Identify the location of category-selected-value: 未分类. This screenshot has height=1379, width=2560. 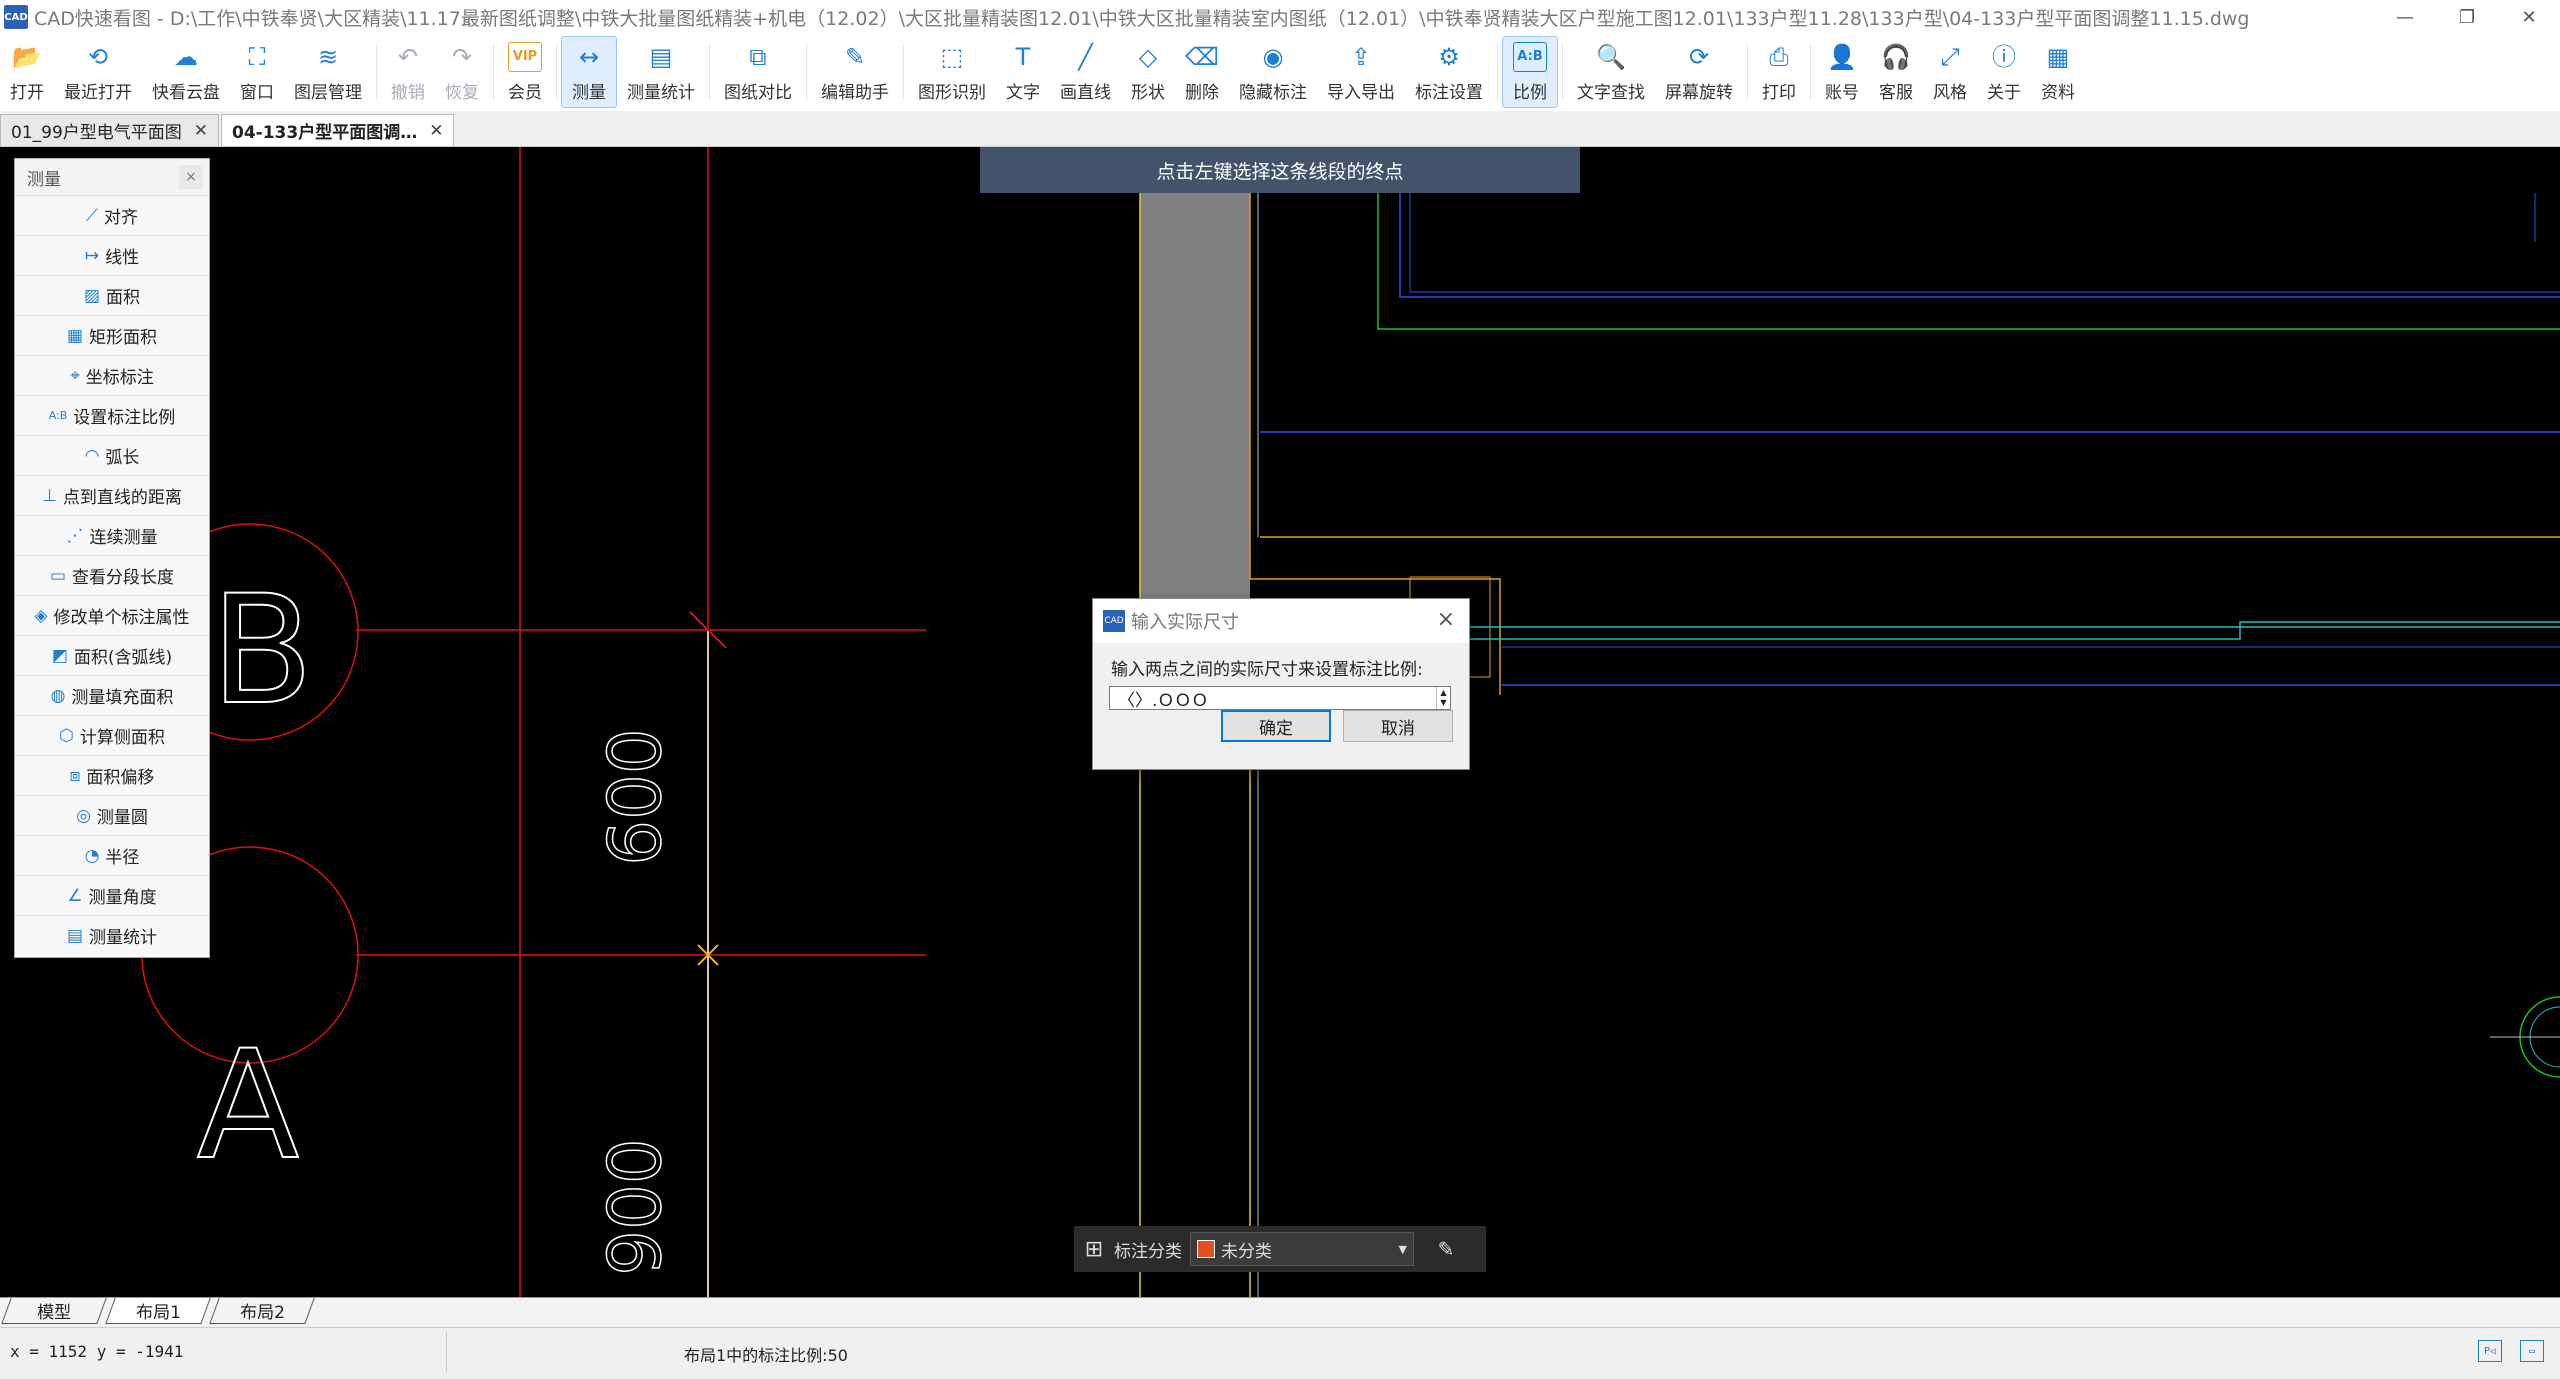
(1246, 1251).